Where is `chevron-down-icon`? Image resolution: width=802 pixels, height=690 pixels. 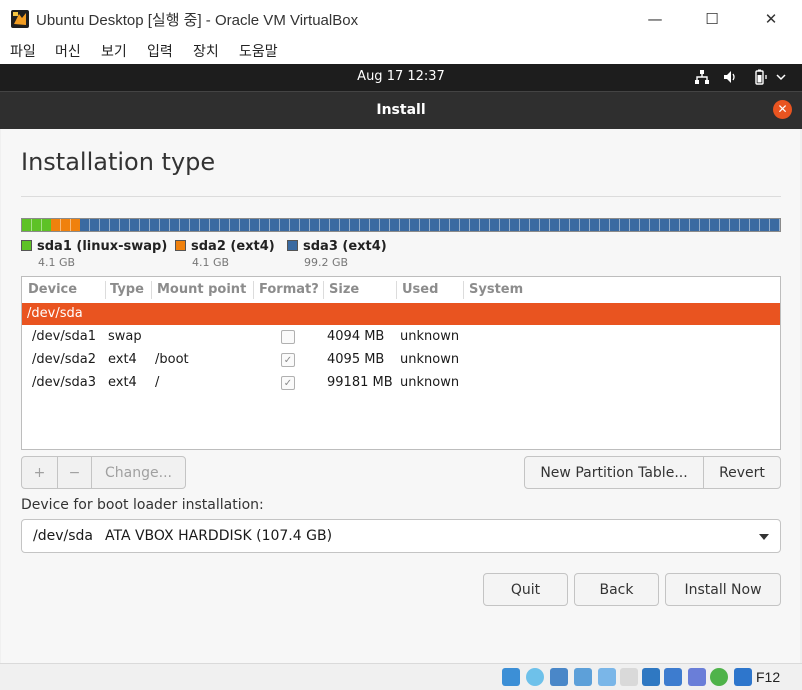
chevron-down-icon is located at coordinates (781, 77).